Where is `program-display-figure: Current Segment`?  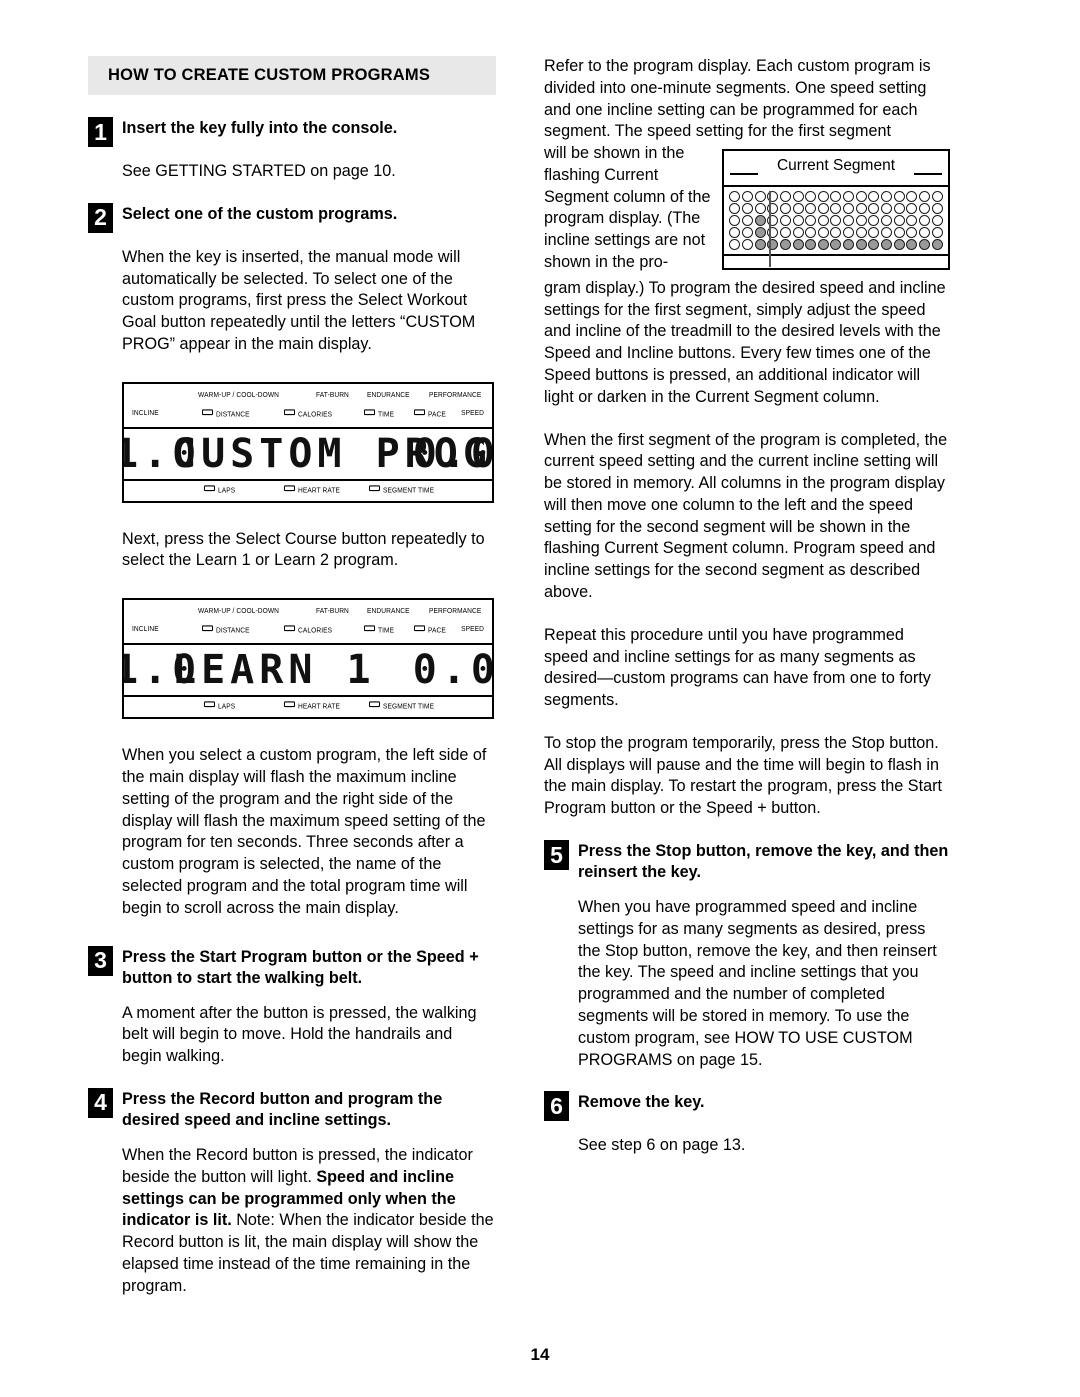
program-display-figure: Current Segment is located at coordinates (836, 207).